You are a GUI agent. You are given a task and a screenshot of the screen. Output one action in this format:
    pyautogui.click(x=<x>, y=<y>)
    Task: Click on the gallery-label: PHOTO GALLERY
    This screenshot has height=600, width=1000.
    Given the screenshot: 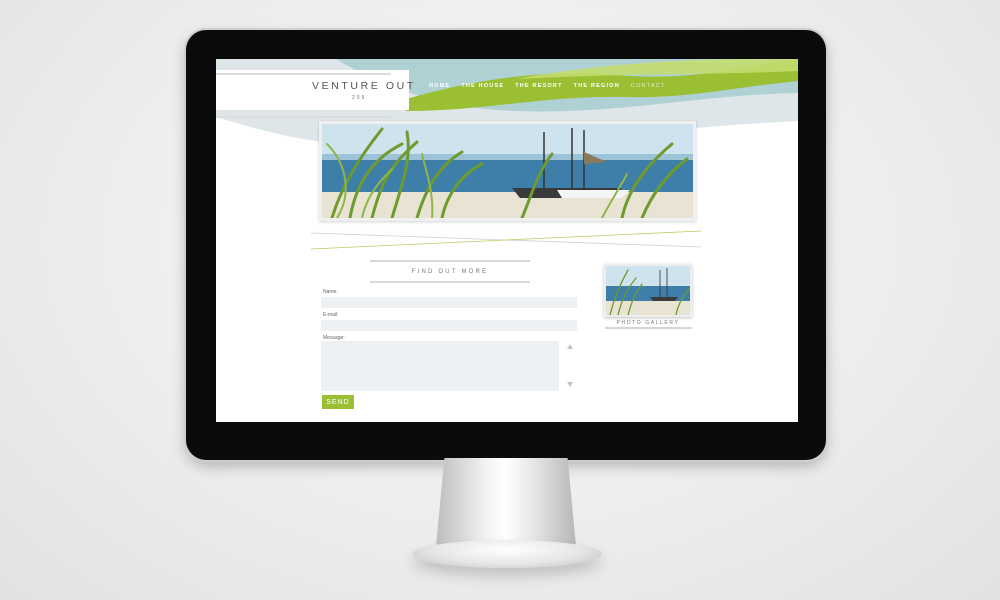 What is the action you would take?
    pyautogui.click(x=648, y=323)
    